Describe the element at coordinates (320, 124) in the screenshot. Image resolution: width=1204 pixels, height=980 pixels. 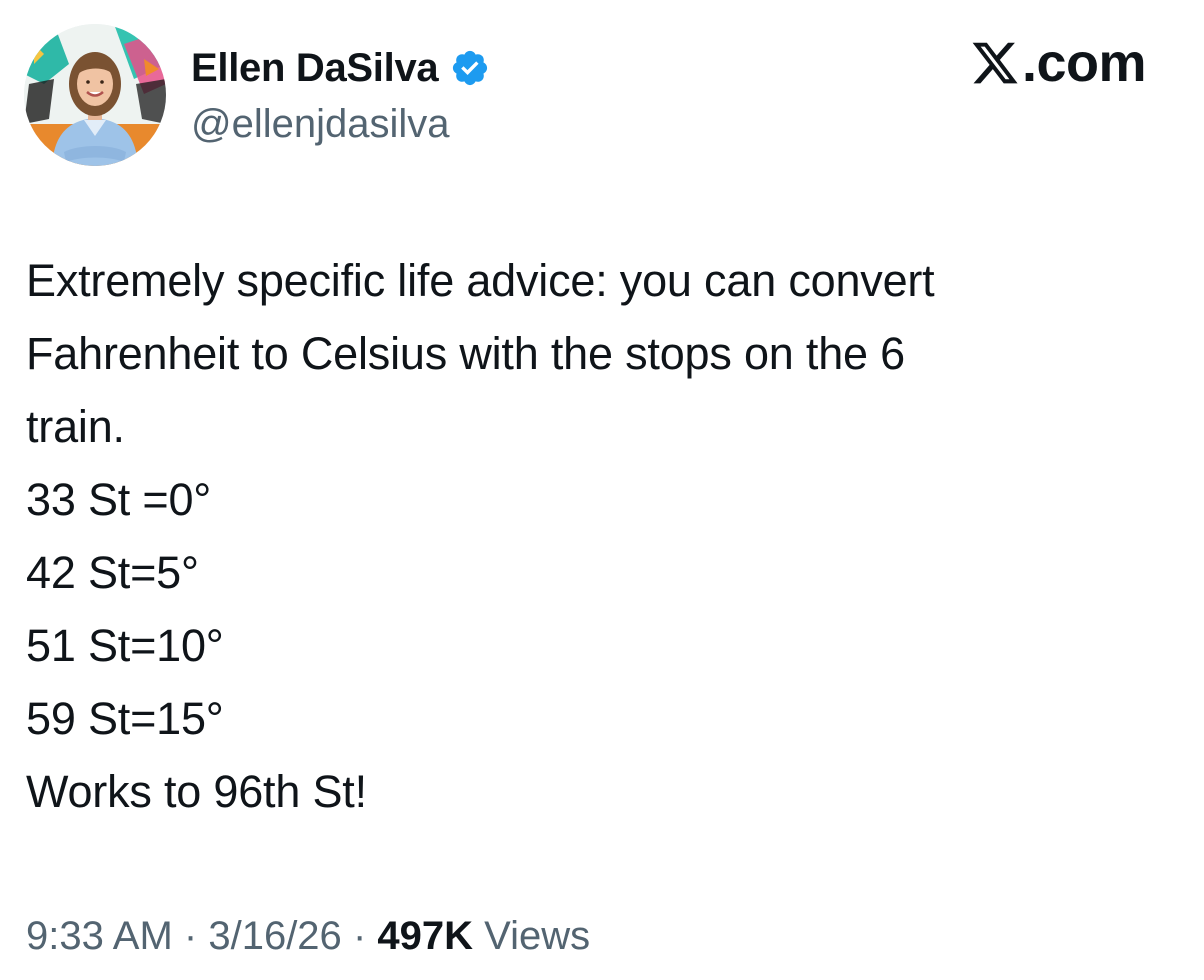
I see `author-handle: @ellenjdasilva` at that location.